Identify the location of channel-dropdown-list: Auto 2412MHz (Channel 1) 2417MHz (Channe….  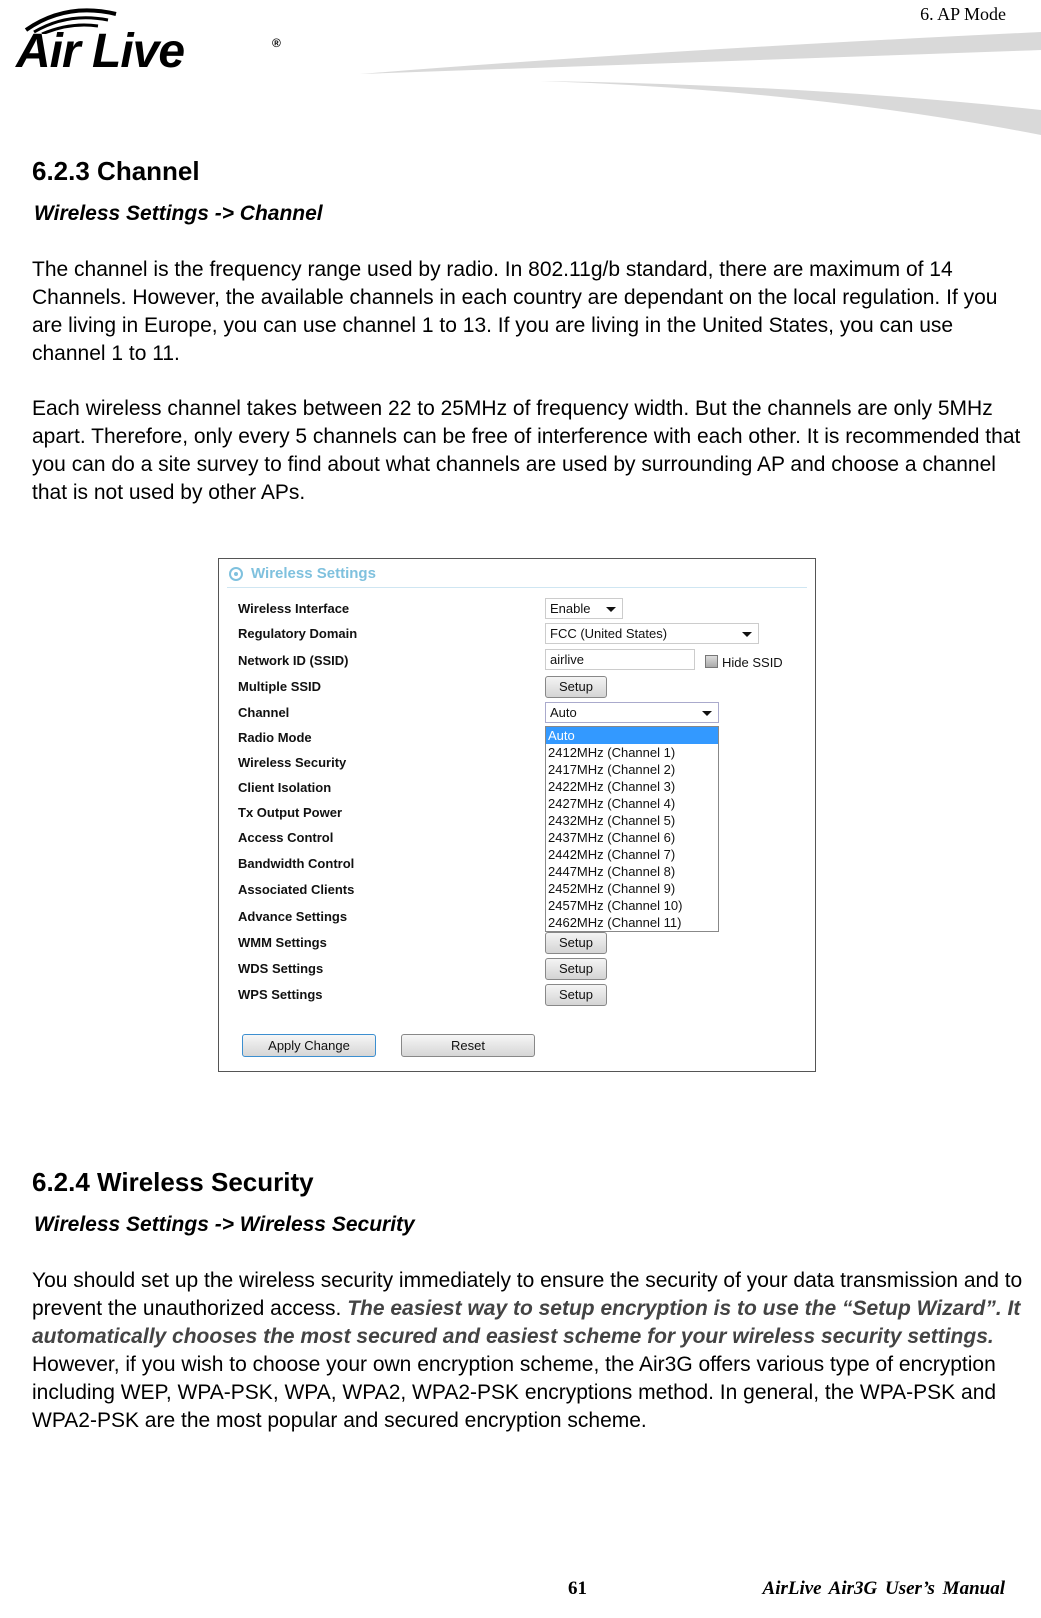
(632, 829).